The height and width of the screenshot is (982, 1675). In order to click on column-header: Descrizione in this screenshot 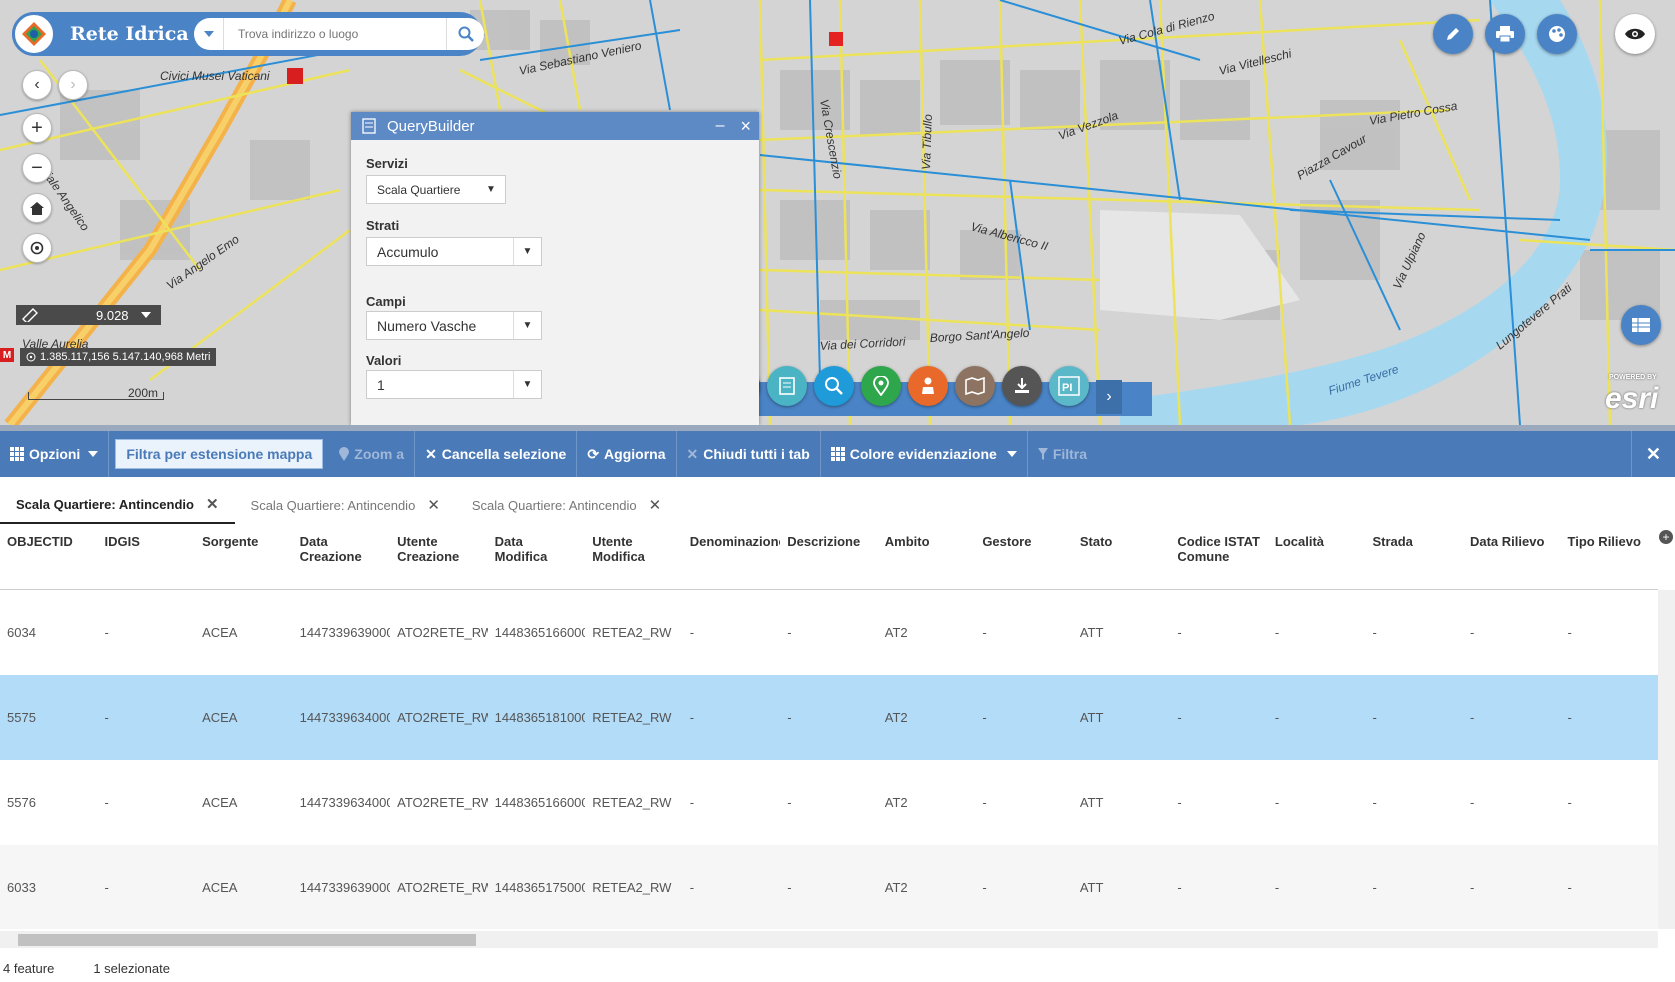, I will do `click(829, 556)`.